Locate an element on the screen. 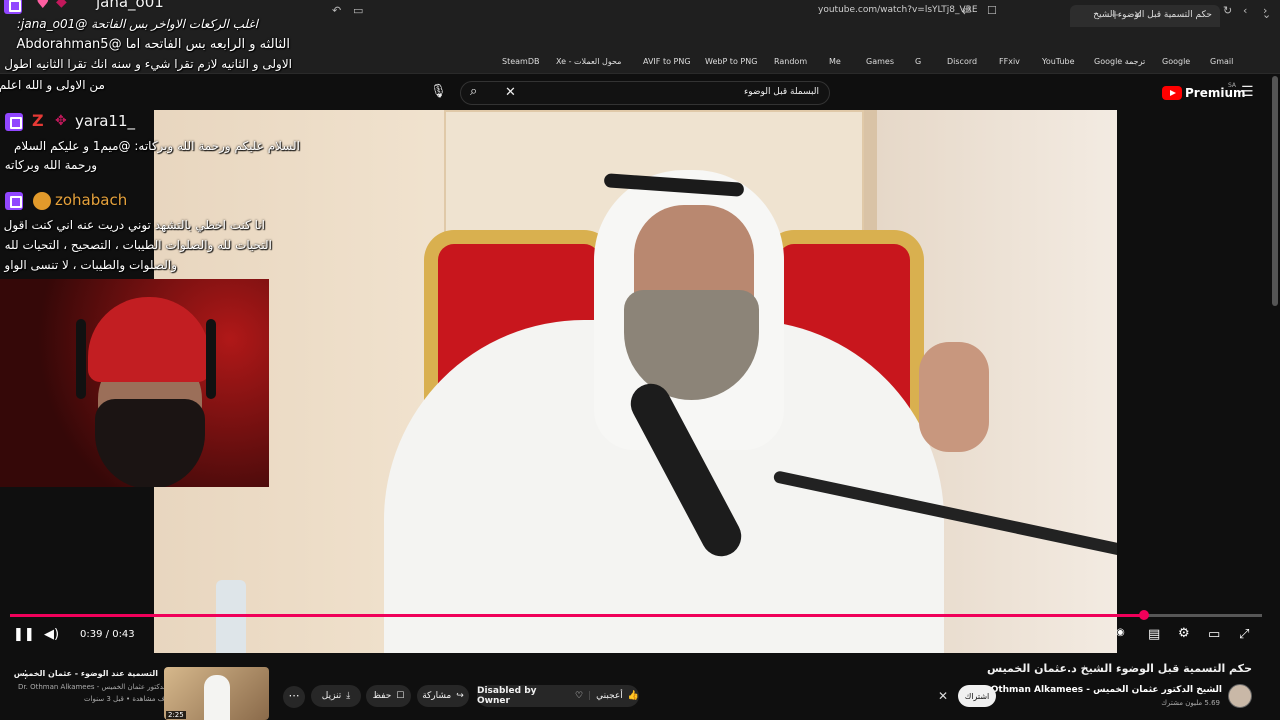 The image size is (1280, 720). save-label: حفظ is located at coordinates (382, 696).